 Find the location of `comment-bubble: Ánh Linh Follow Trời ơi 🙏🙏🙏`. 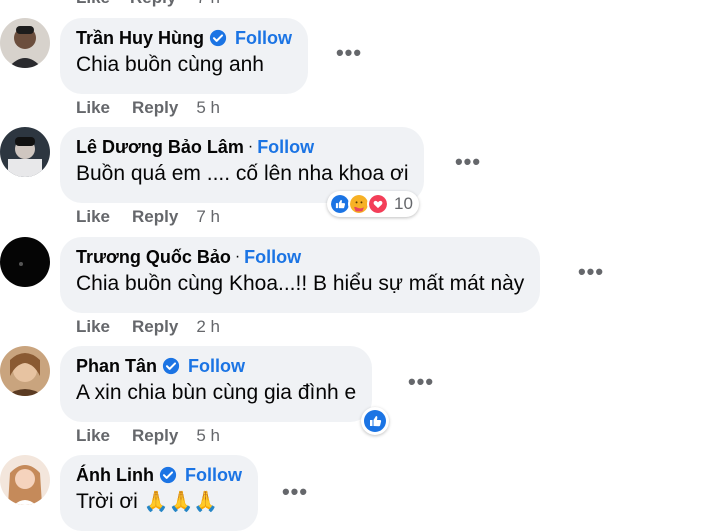

comment-bubble: Ánh Linh Follow Trời ơi 🙏🙏🙏 is located at coordinates (159, 493).